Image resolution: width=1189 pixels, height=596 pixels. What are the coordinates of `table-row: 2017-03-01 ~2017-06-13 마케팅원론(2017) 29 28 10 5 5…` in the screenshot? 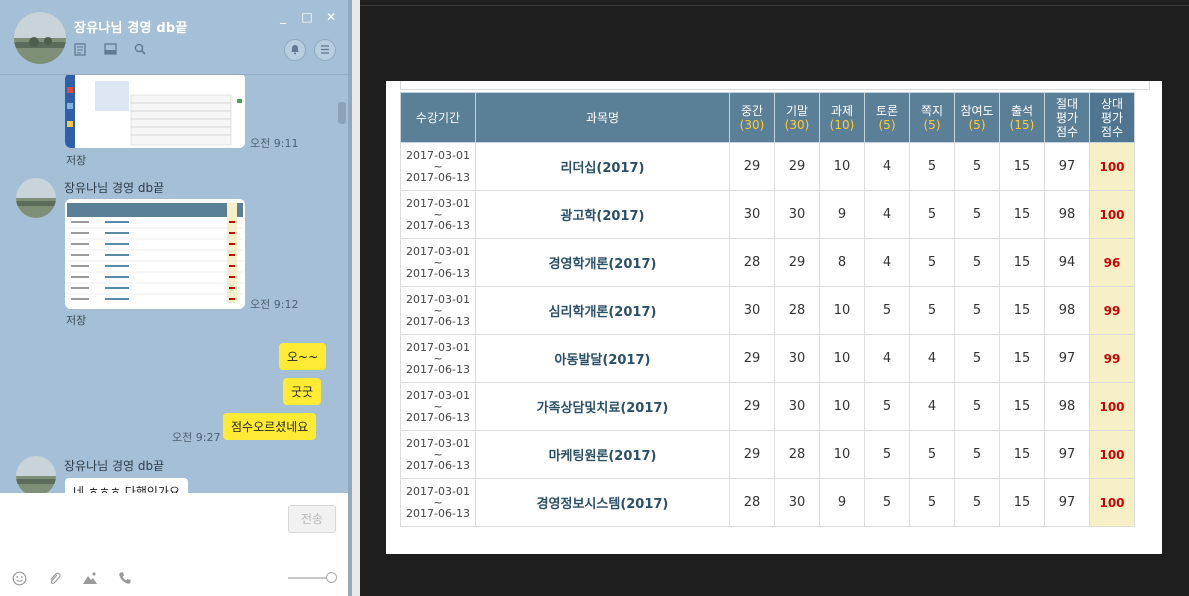 It's located at (767, 454).